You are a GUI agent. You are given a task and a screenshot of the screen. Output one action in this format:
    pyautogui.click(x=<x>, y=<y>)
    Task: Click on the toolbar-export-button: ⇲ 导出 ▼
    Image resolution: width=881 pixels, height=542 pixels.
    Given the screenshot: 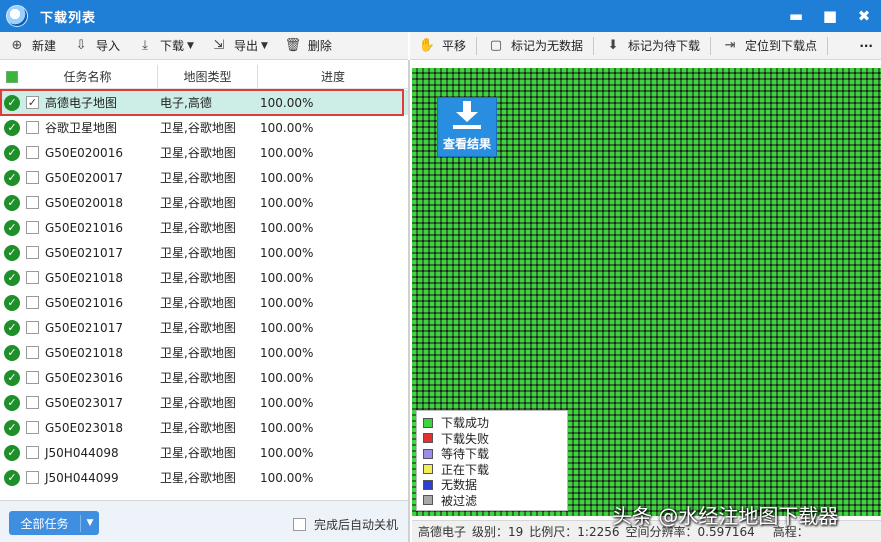 What is the action you would take?
    pyautogui.click(x=239, y=46)
    